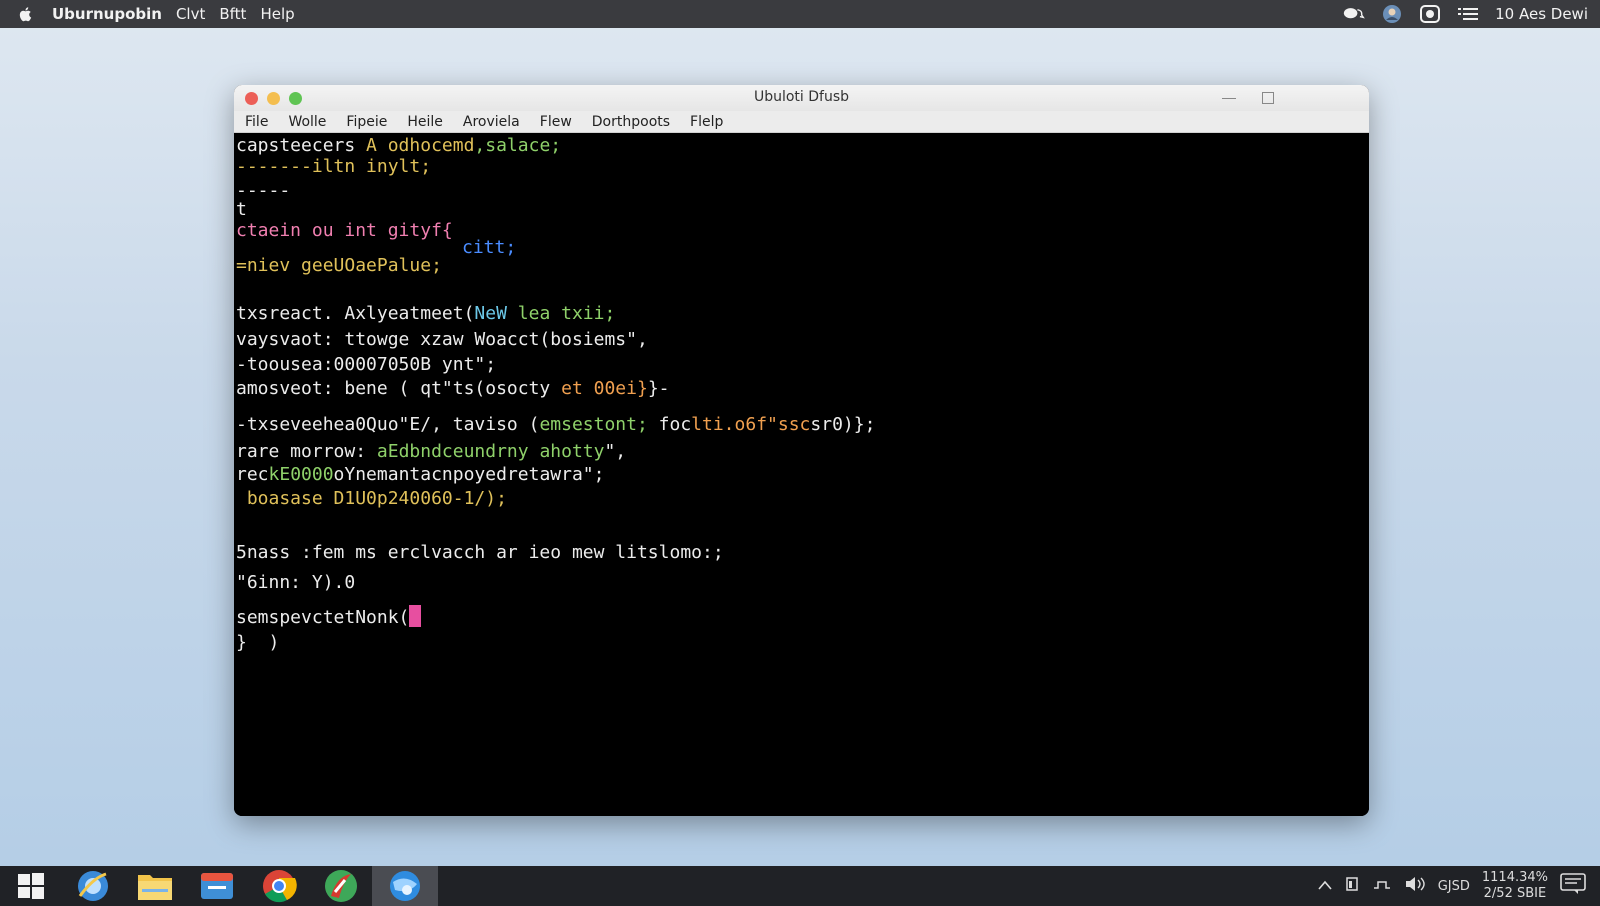 This screenshot has height=906, width=1600. What do you see at coordinates (1229, 98) in the screenshot?
I see `minimize-icon` at bounding box center [1229, 98].